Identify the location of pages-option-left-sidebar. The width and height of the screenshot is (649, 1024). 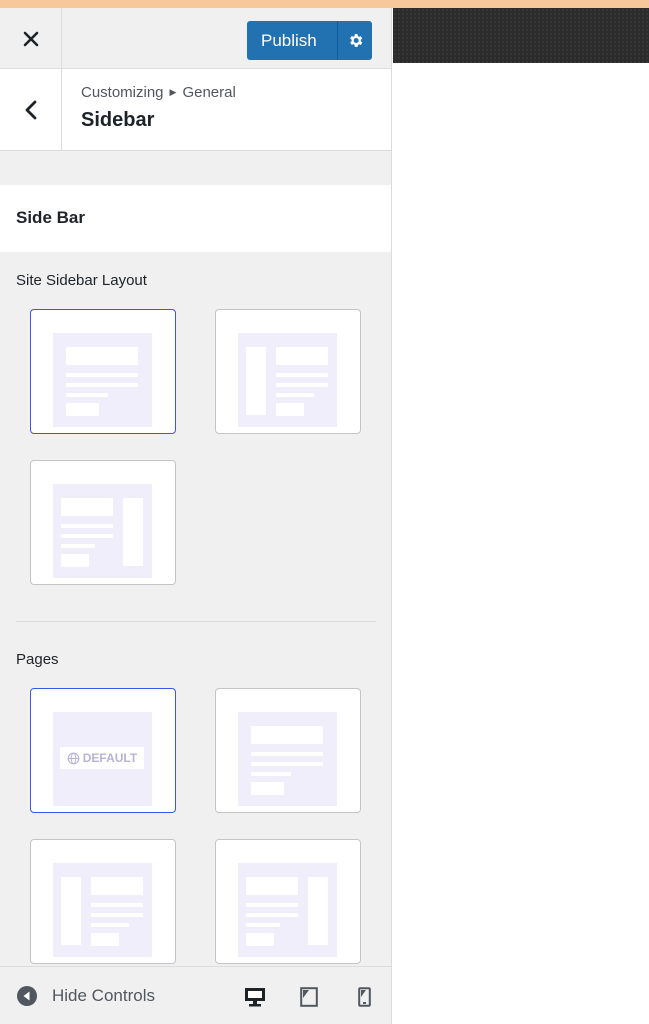
(103, 901).